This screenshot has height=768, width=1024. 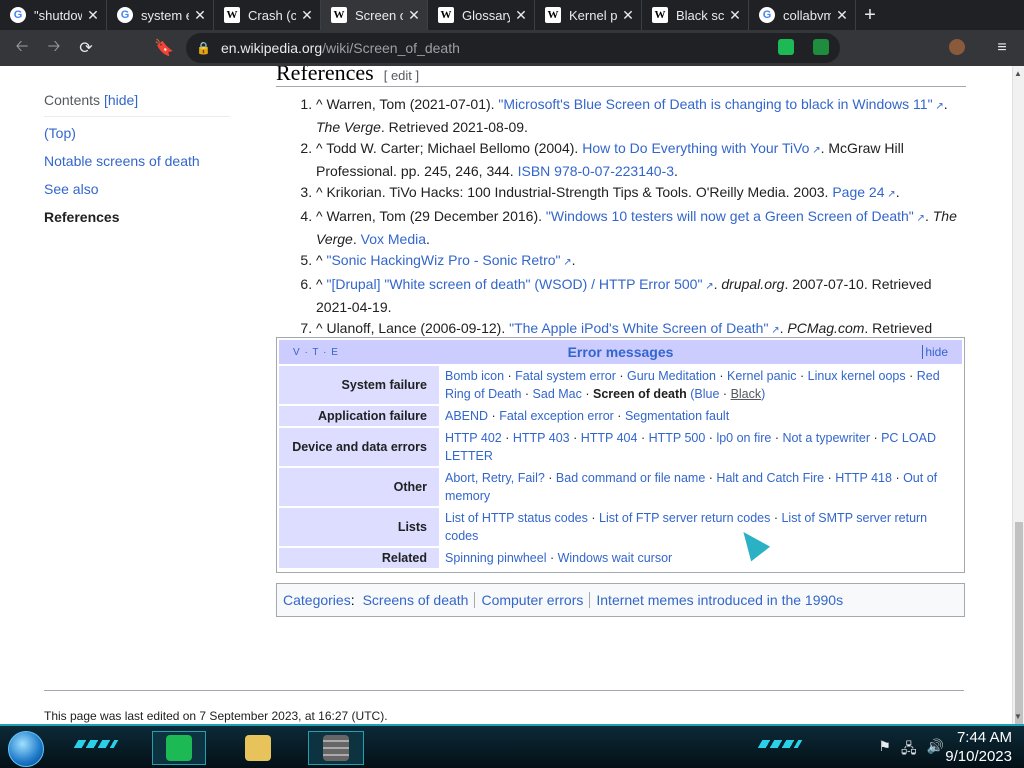 I want to click on taskbar-spotify, so click(x=179, y=748).